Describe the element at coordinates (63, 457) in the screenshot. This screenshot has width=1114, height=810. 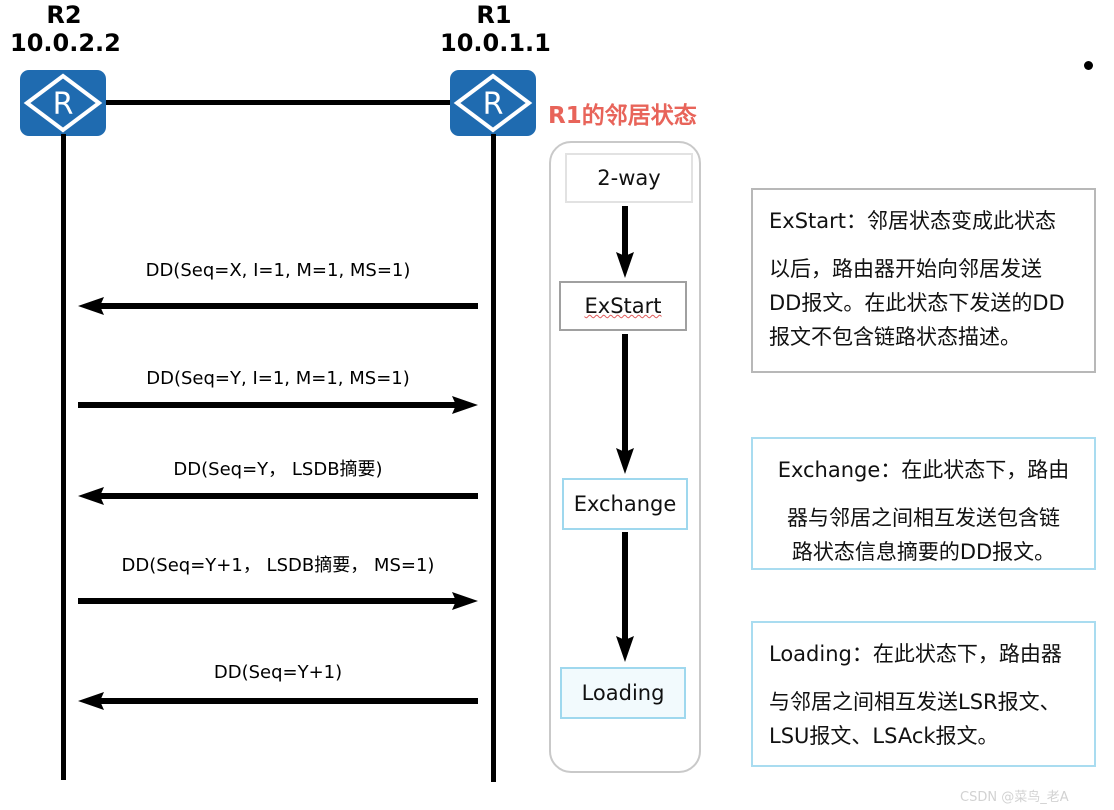
I see `left-lifeline` at that location.